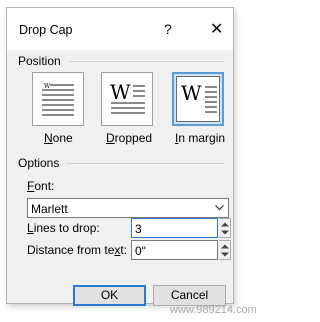  I want to click on in-margin-option-label: In margin, so click(200, 138).